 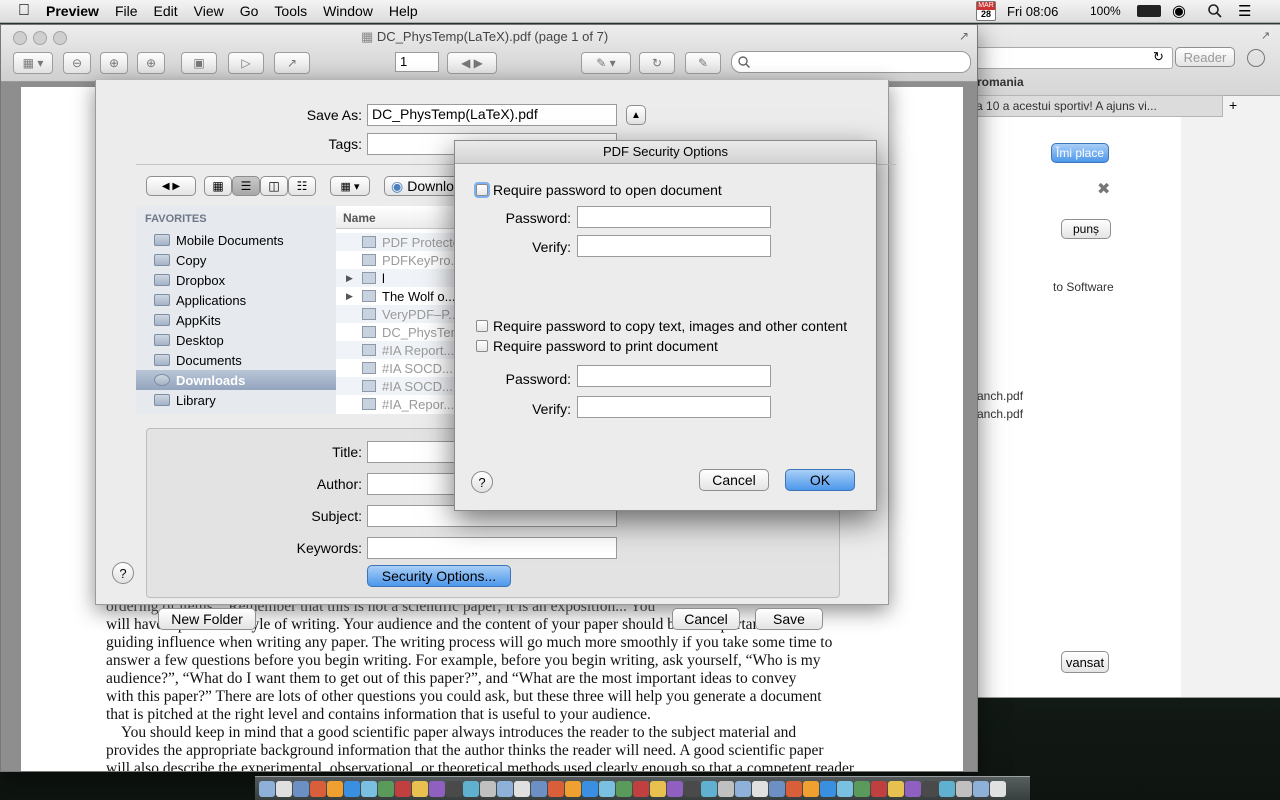 I want to click on search-field, so click(x=851, y=62).